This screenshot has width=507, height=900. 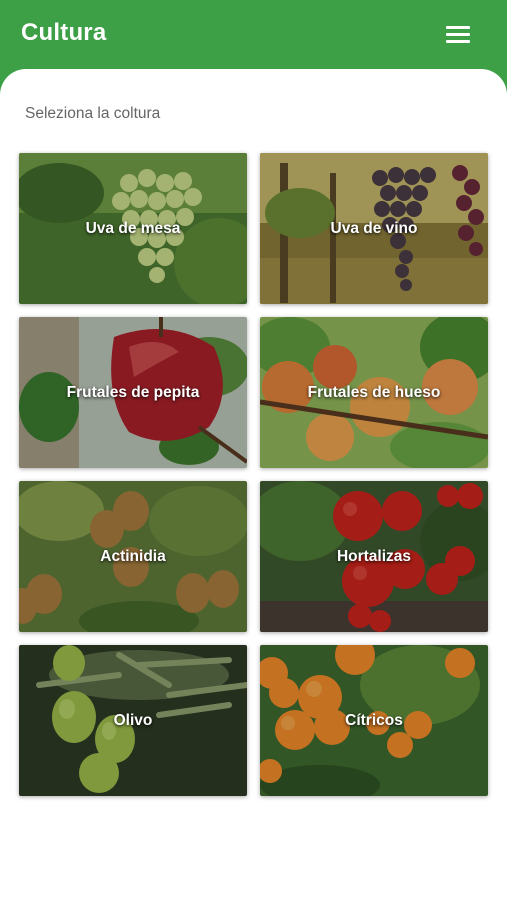 I want to click on crop-card-kiwi: Actinidia, so click(x=133, y=556).